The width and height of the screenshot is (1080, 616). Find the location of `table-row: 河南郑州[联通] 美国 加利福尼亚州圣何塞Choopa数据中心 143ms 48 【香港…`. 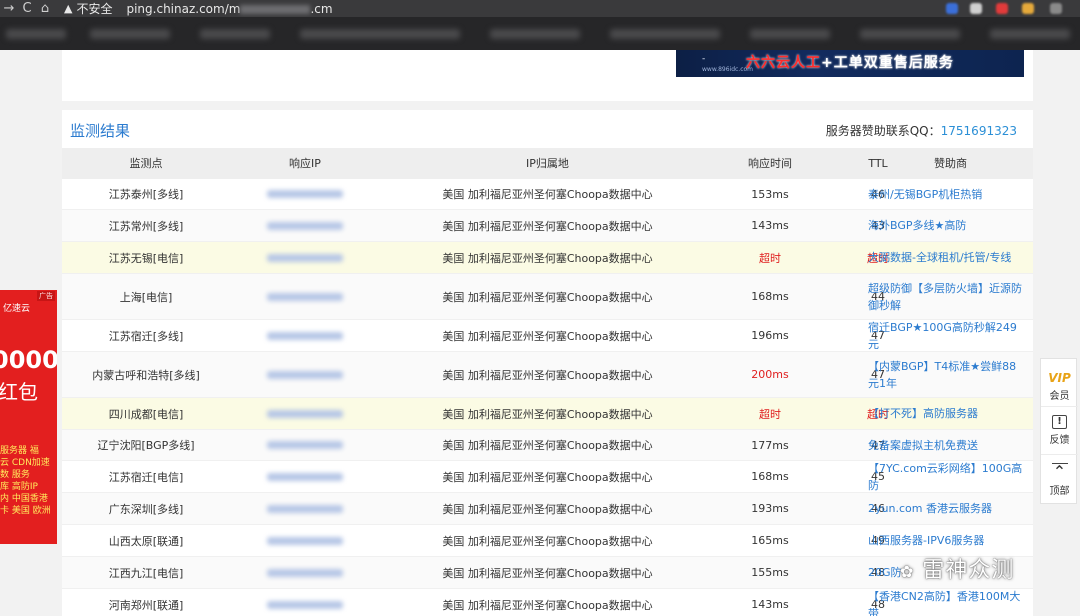

table-row: 河南郑州[联通] 美国 加利福尼亚州圣何塞Choopa数据中心 143ms 48 【香港… is located at coordinates (547, 602).